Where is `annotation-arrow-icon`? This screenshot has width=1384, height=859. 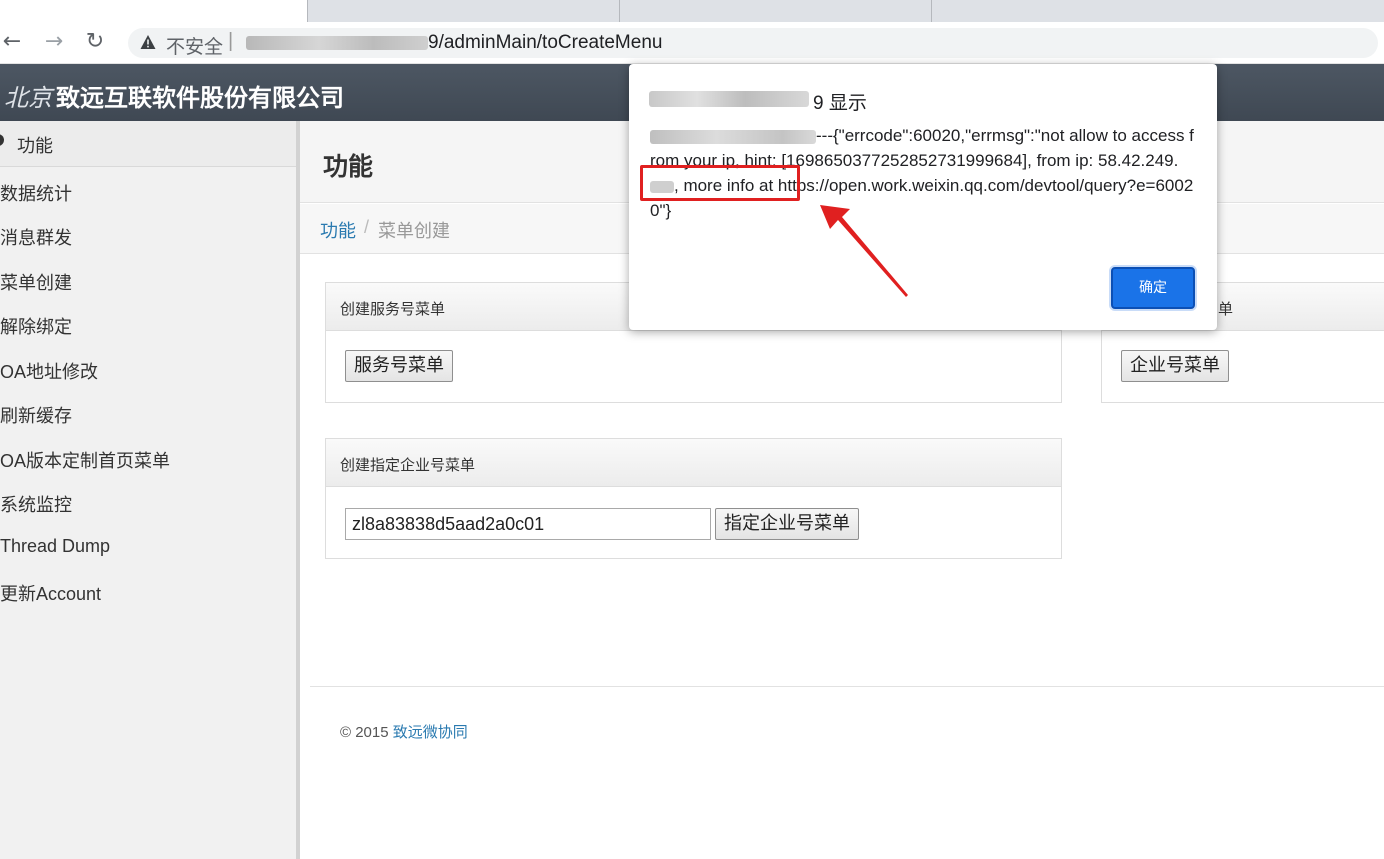
annotation-arrow-icon is located at coordinates (864, 251).